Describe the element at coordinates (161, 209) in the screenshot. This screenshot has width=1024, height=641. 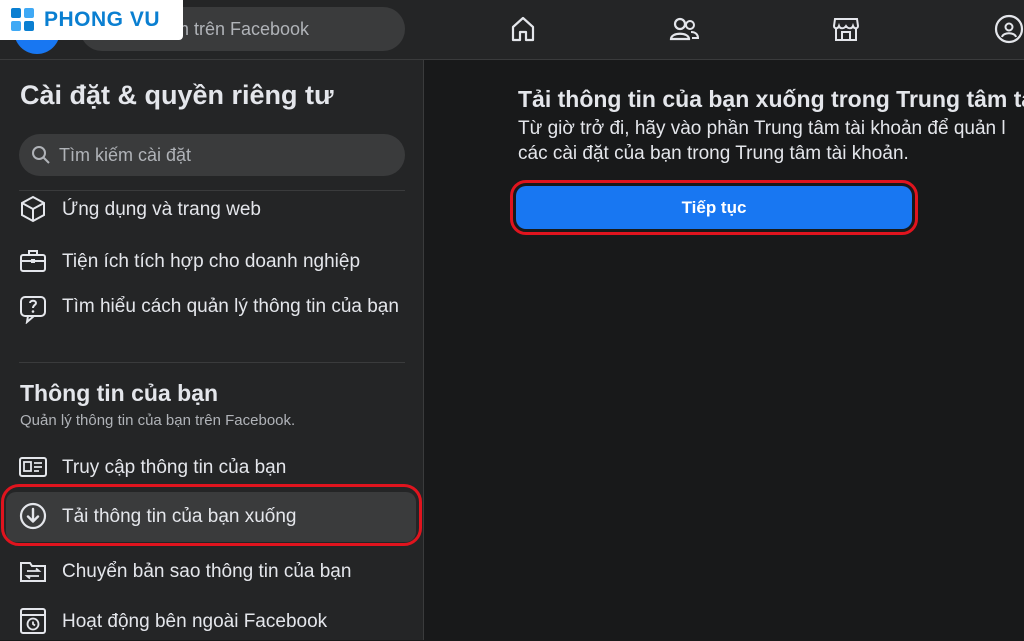
I see `sidebar-item-label: Ứng dụng và trang web` at that location.